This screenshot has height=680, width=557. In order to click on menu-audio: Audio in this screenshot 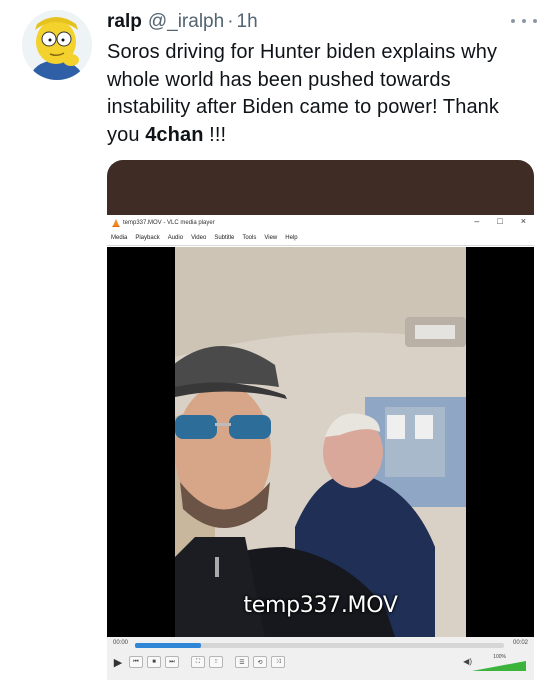, I will do `click(175, 238)`.